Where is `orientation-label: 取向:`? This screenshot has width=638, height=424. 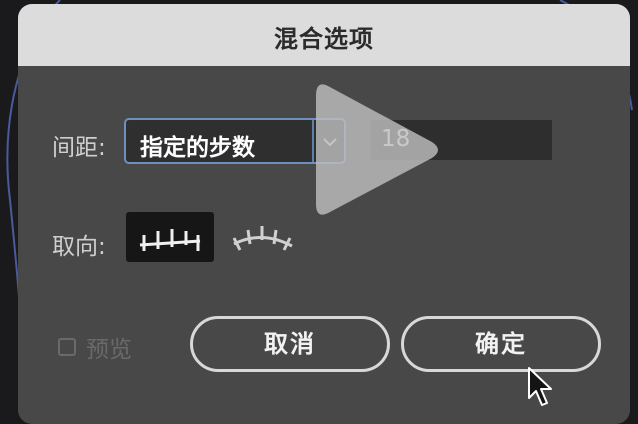 orientation-label: 取向: is located at coordinates (79, 247).